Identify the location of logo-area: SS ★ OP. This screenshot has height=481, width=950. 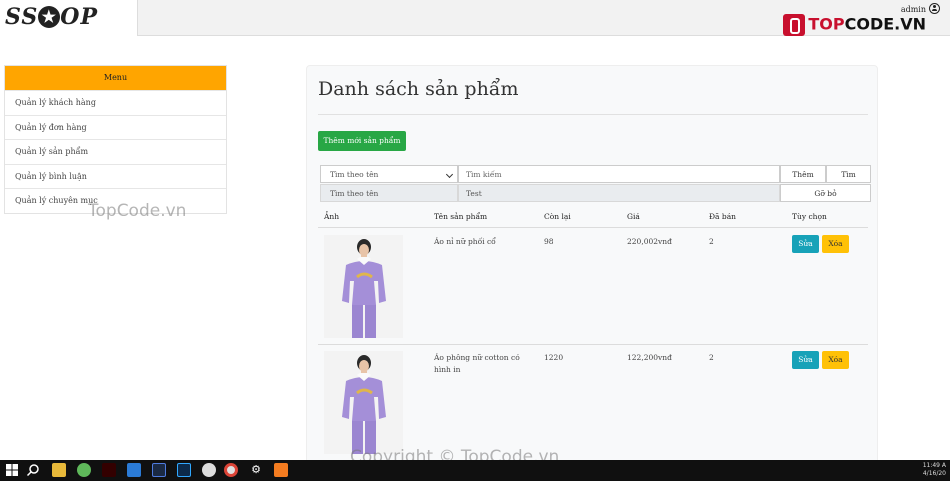
(69, 18).